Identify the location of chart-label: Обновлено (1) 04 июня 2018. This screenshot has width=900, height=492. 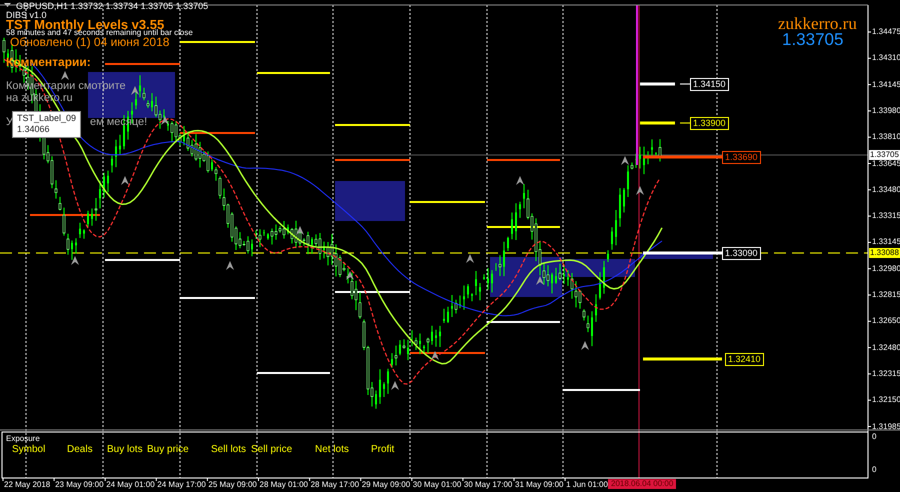
(90, 42).